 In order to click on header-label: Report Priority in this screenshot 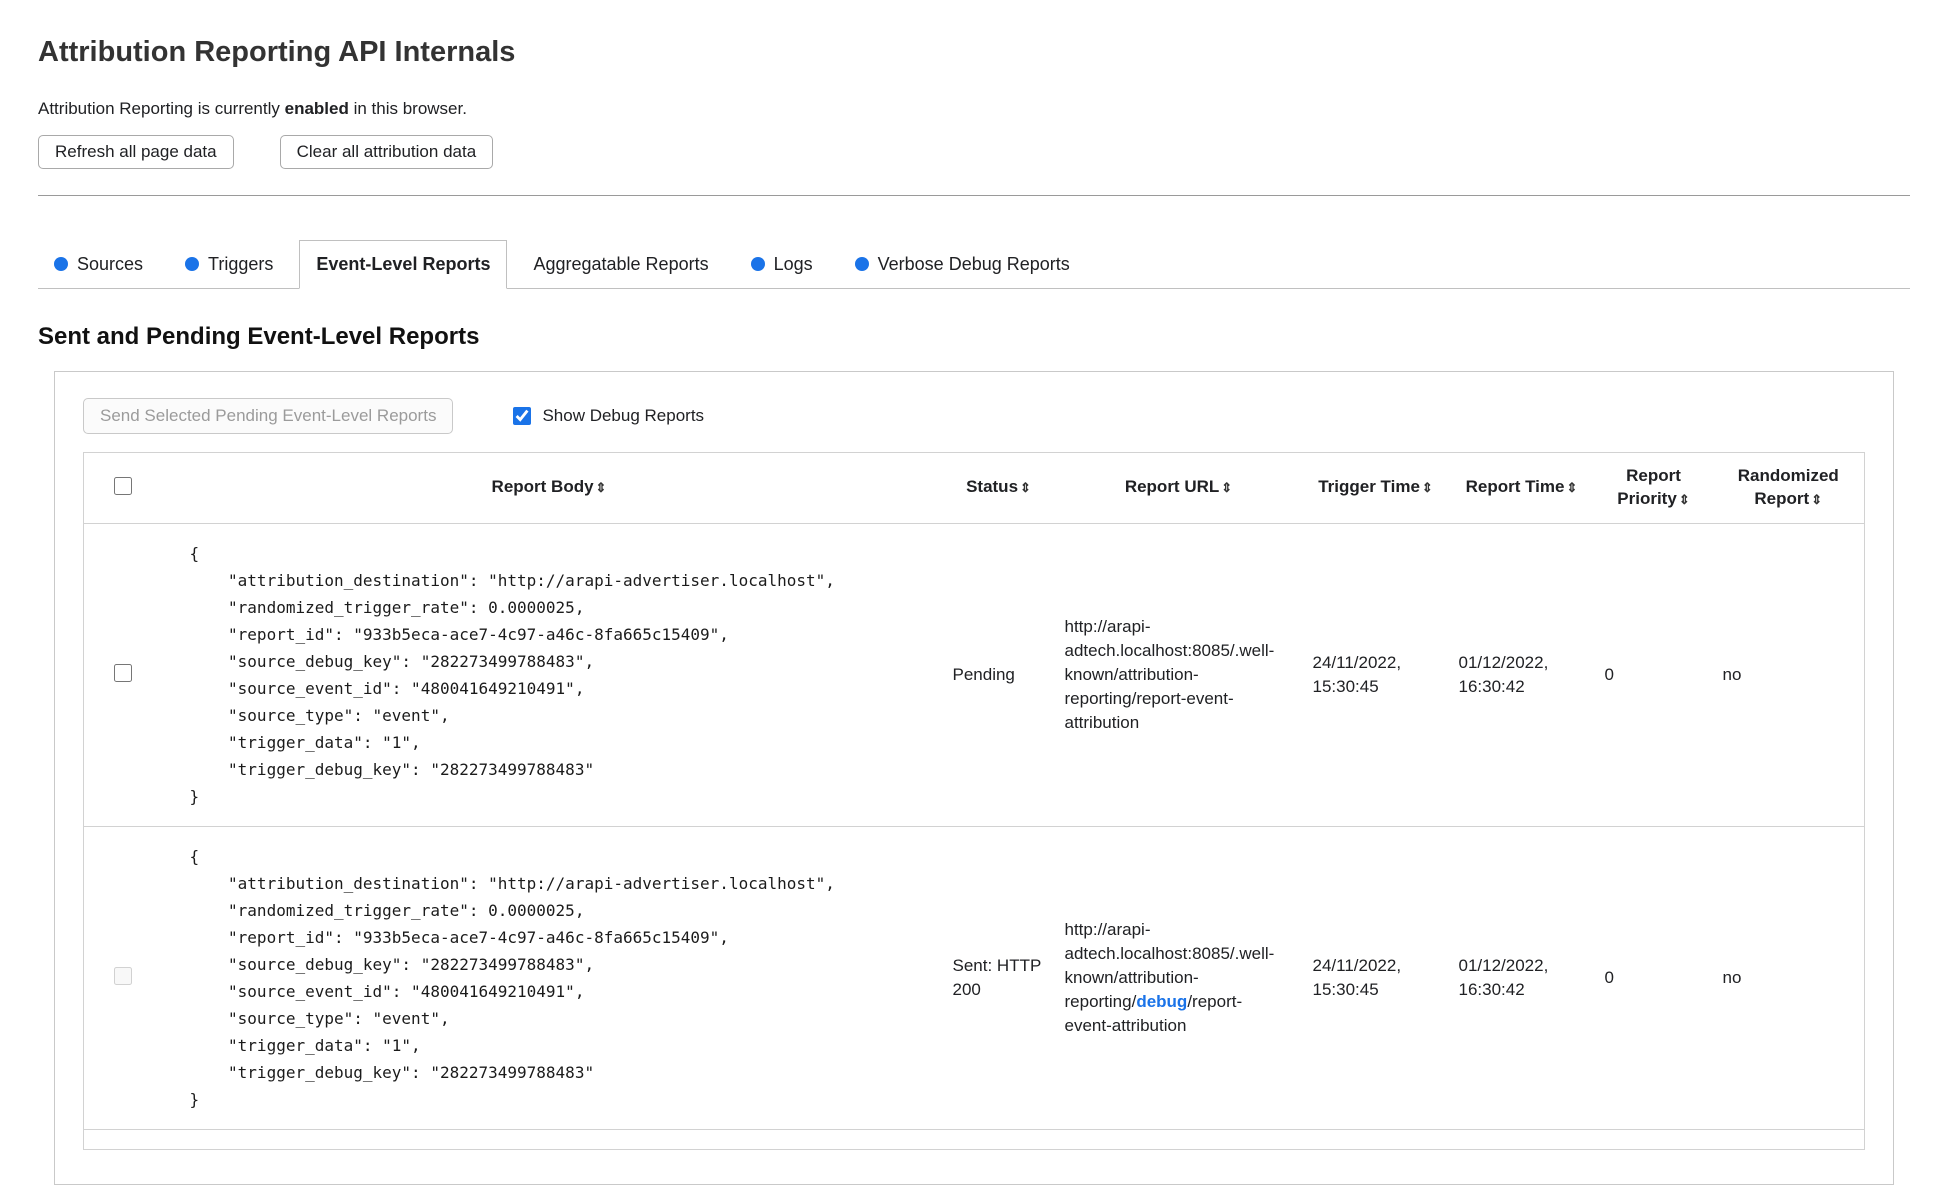, I will do `click(1649, 487)`.